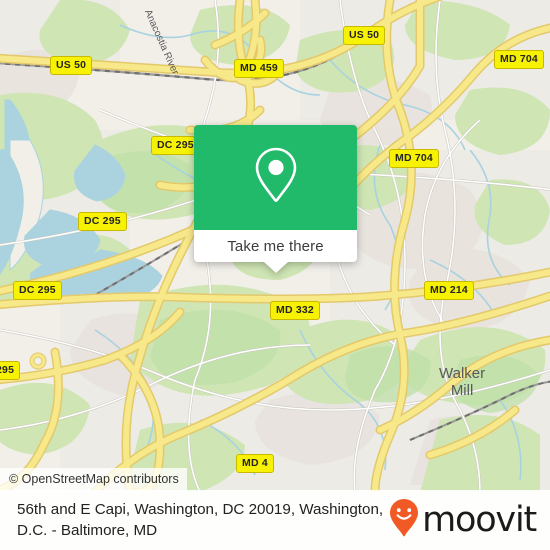  Describe the element at coordinates (414, 158) in the screenshot. I see `road-shield-md-704-mid: MD 704` at that location.